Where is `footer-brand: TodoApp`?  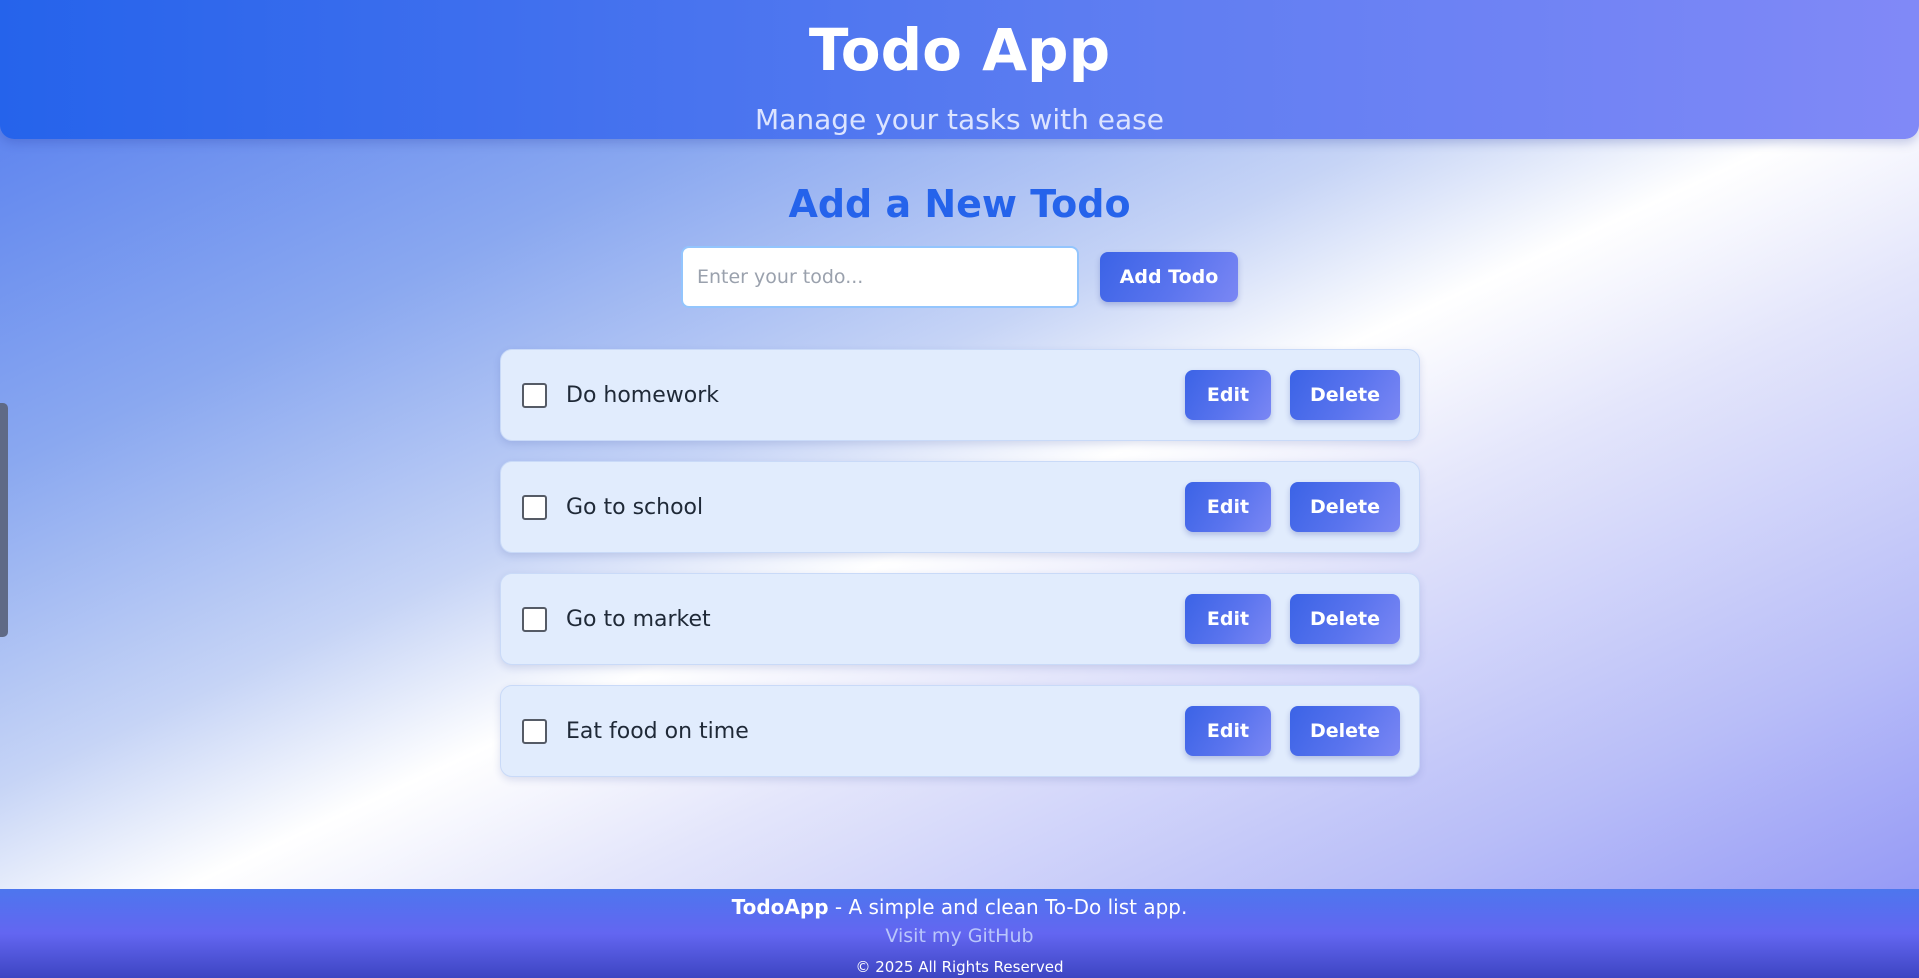
footer-brand: TodoApp is located at coordinates (780, 907).